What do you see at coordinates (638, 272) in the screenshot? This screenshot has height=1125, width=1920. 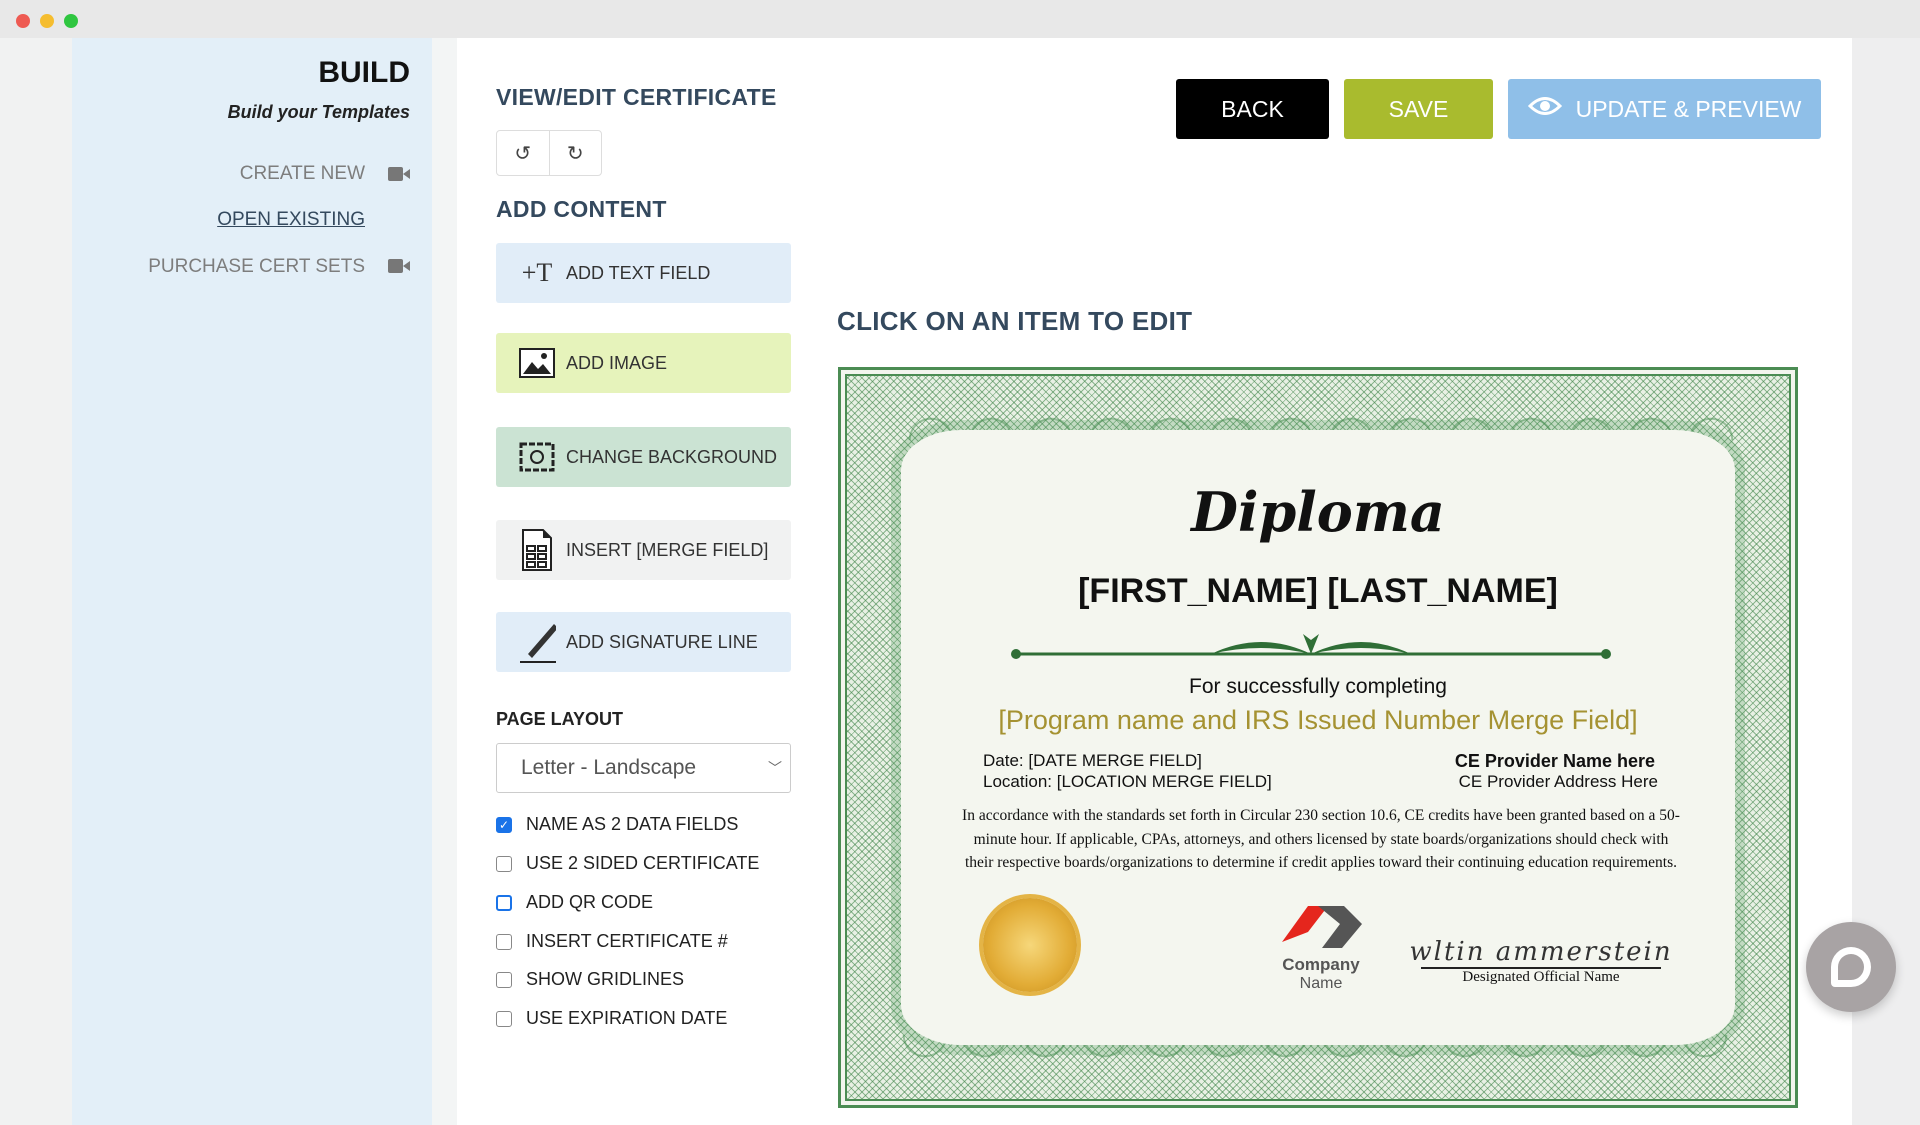 I see `button-label: ADD TEXT FIELD` at bounding box center [638, 272].